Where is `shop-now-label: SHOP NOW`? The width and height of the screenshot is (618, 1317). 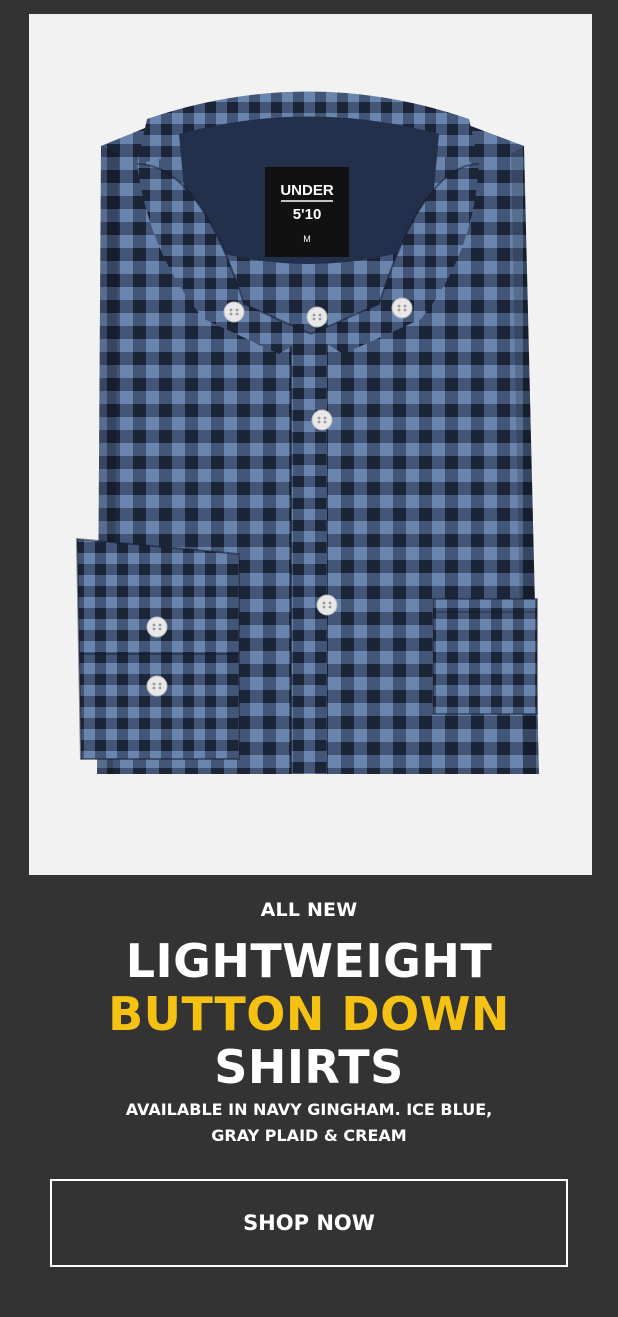 shop-now-label: SHOP NOW is located at coordinates (309, 1223).